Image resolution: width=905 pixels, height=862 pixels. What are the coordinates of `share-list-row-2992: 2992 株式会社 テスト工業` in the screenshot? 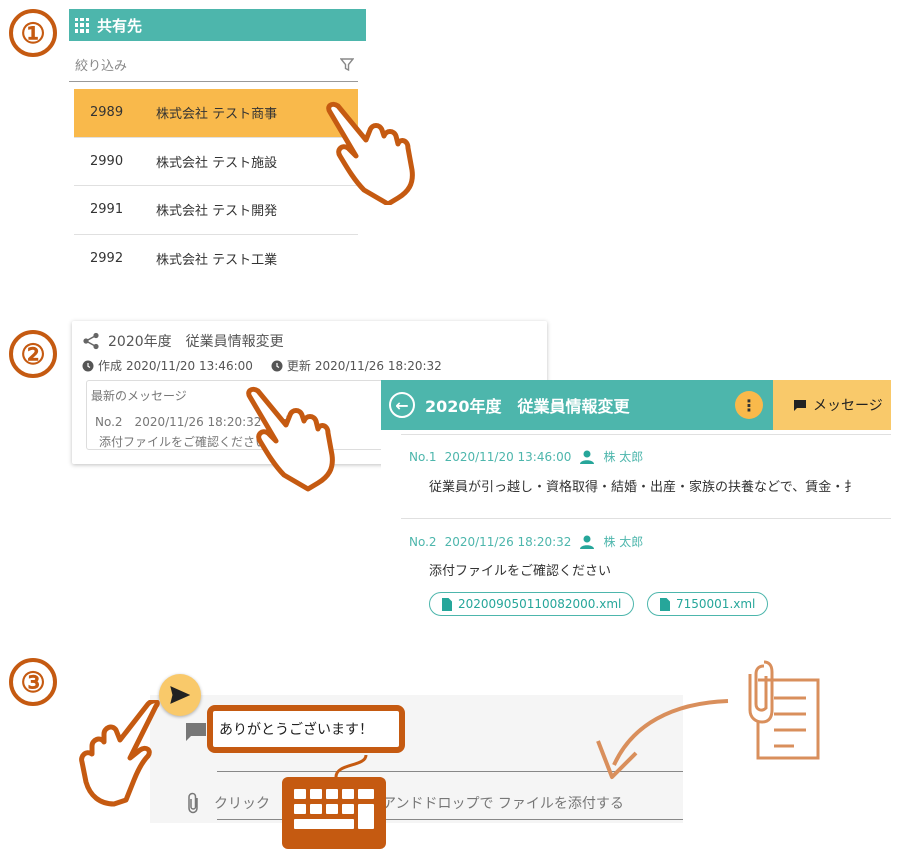 It's located at (216, 259).